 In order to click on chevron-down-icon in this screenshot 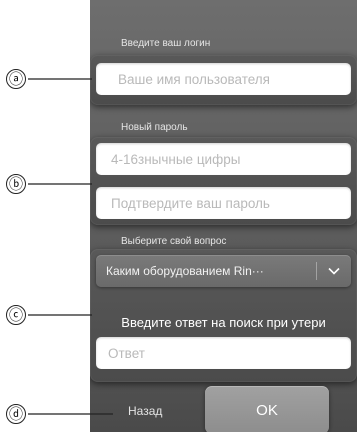, I will do `click(334, 271)`.